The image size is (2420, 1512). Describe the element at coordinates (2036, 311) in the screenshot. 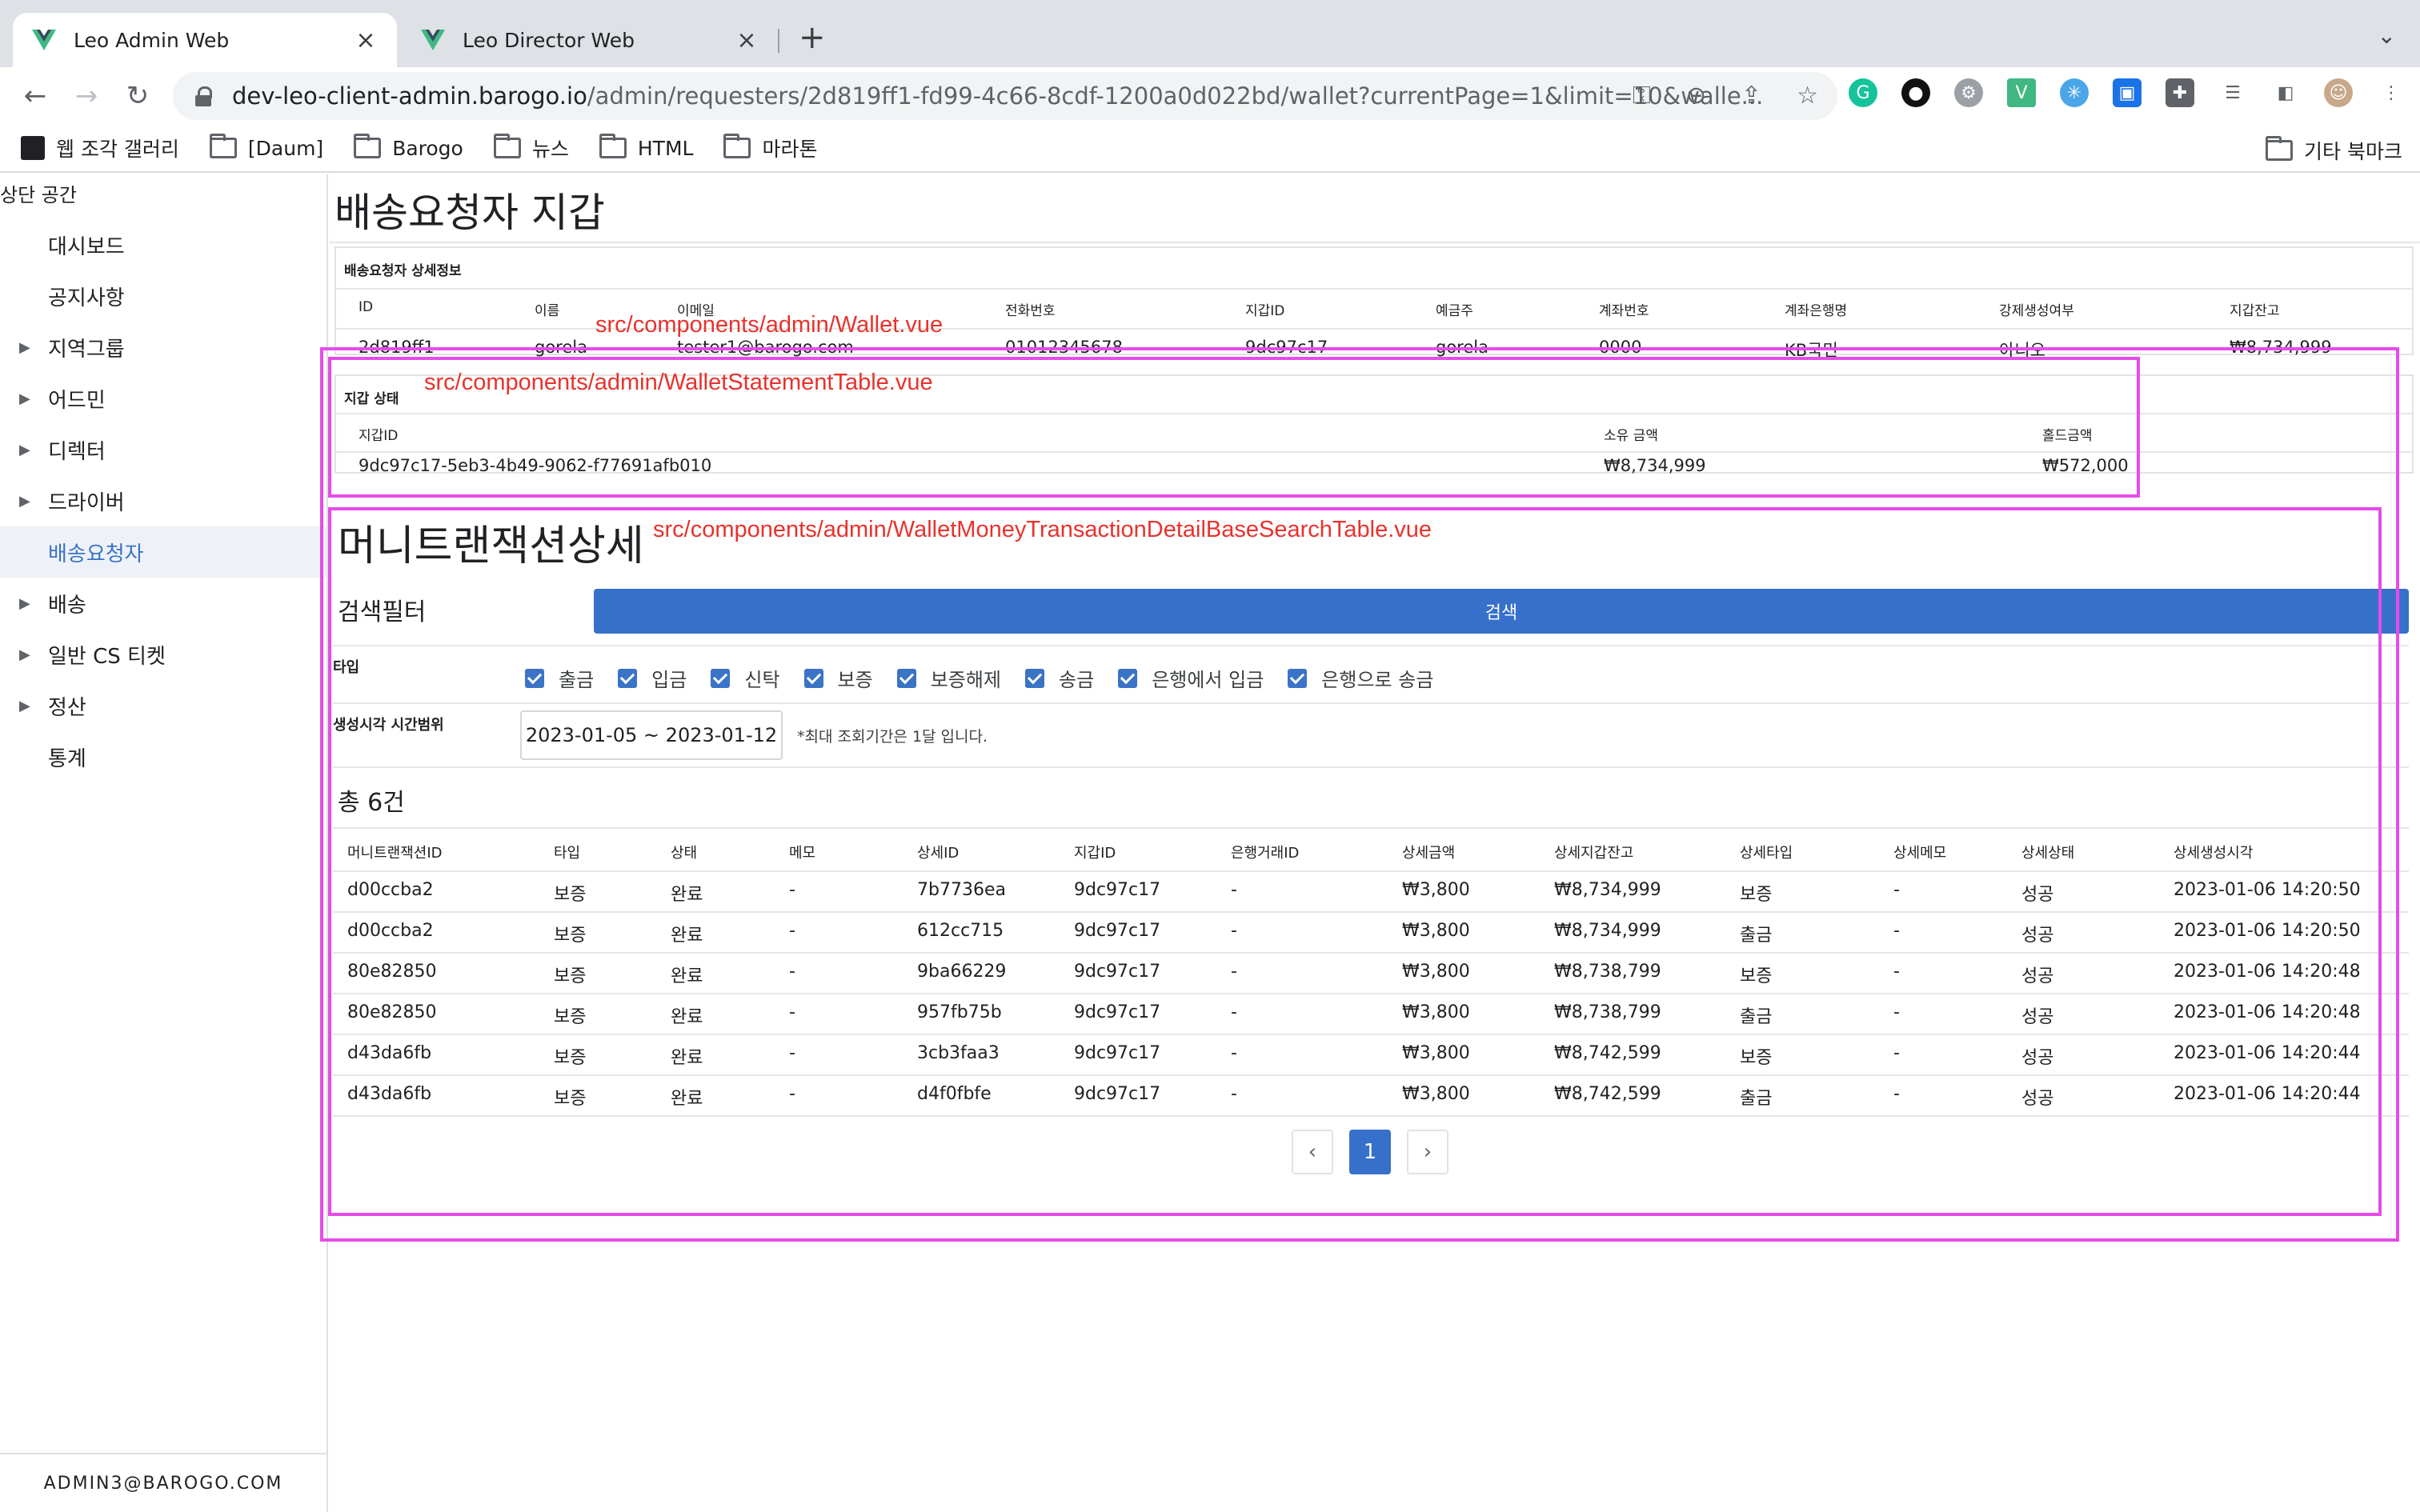

I see `column-header: 강제생성여부` at that location.